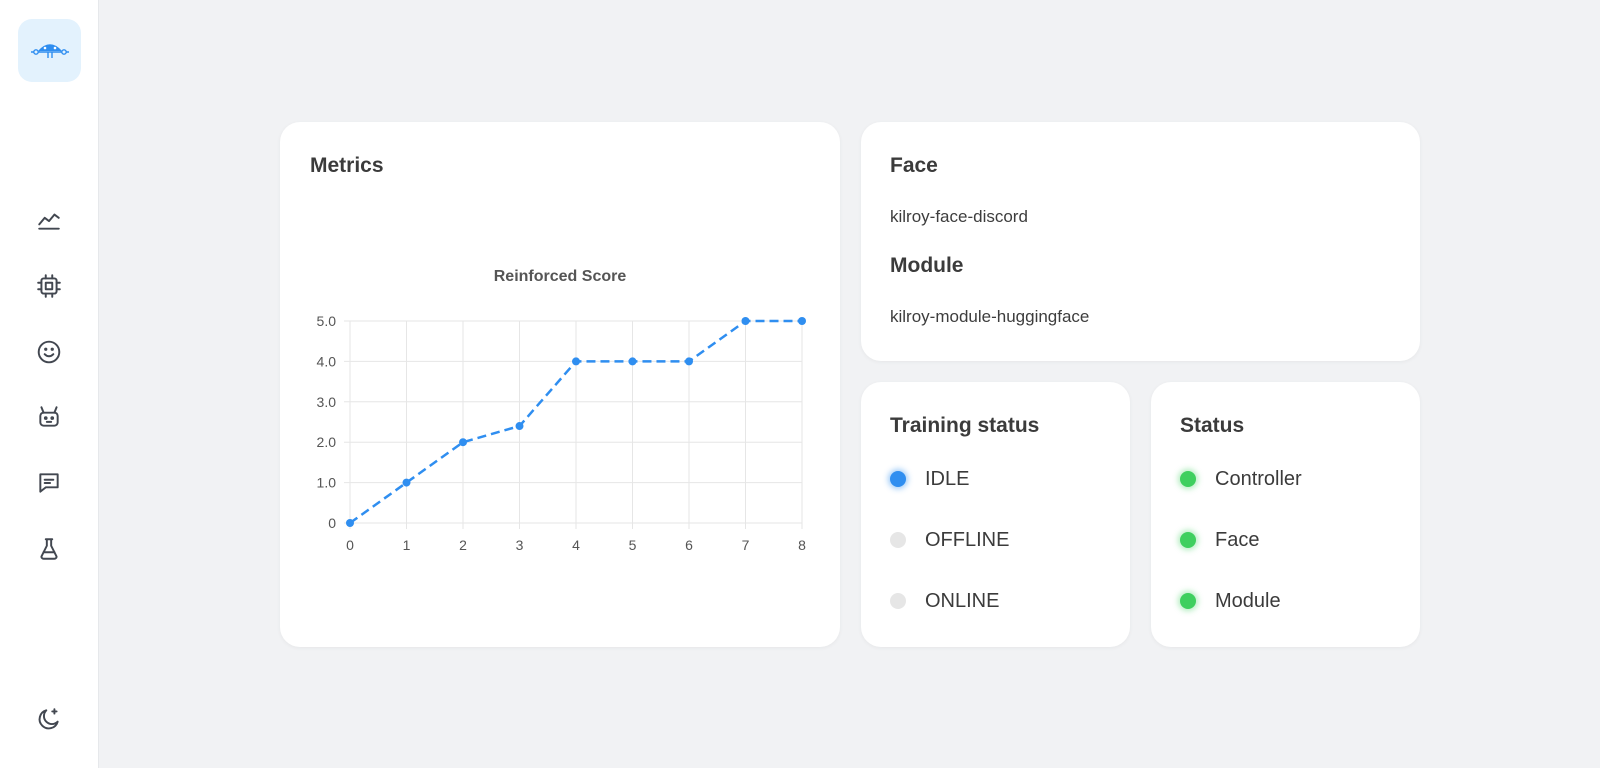 The image size is (1600, 768). Describe the element at coordinates (407, 545) in the screenshot. I see `x-tick-label: 1` at that location.